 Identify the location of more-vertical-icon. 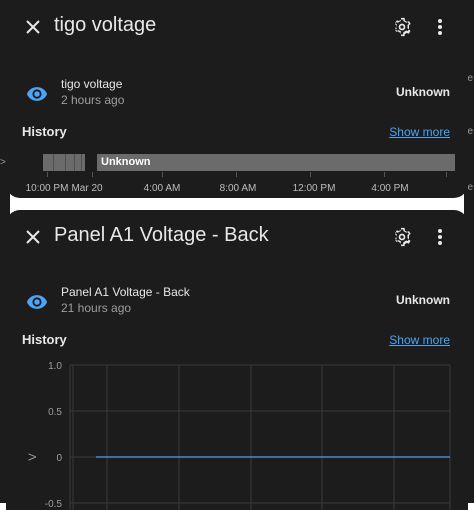
(440, 27).